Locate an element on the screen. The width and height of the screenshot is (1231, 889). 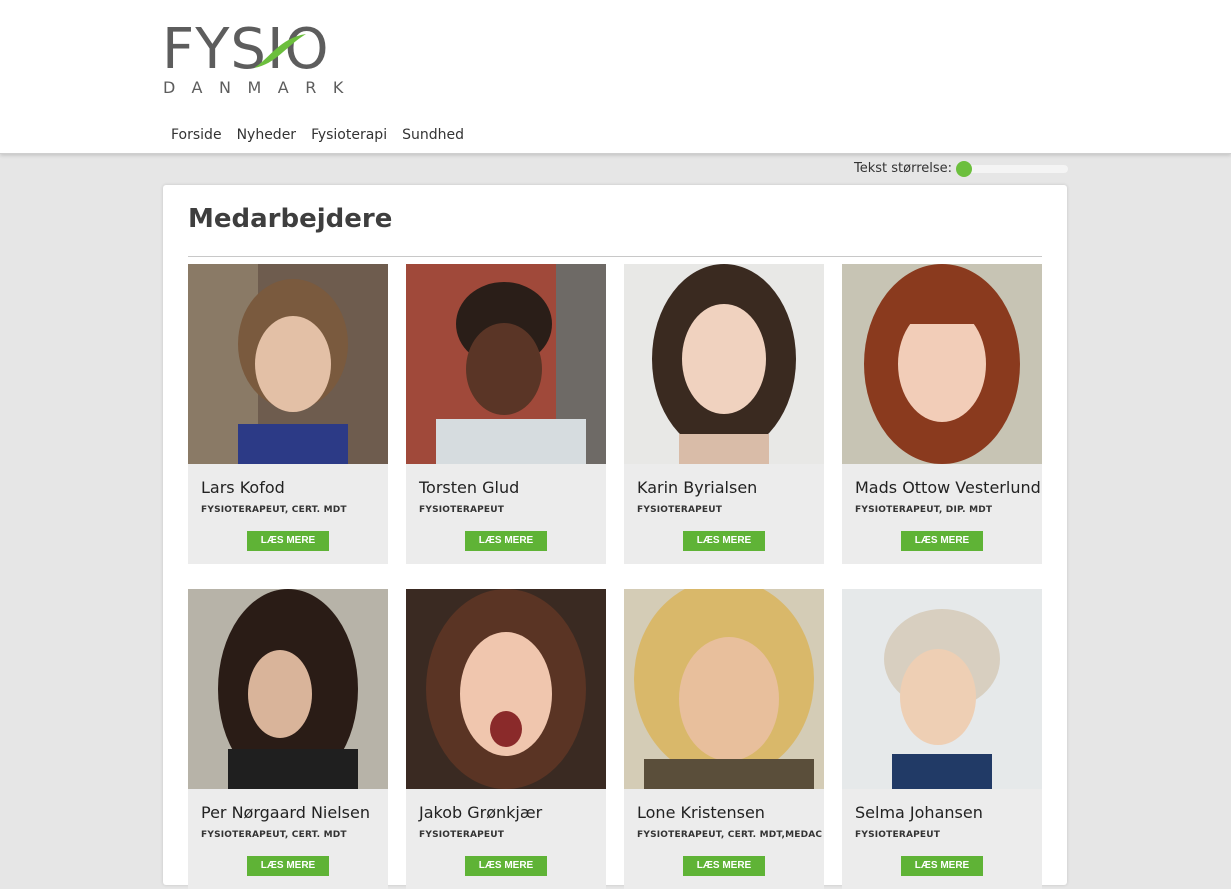
staff-name: Jakob Grønkjær is located at coordinates (481, 812).